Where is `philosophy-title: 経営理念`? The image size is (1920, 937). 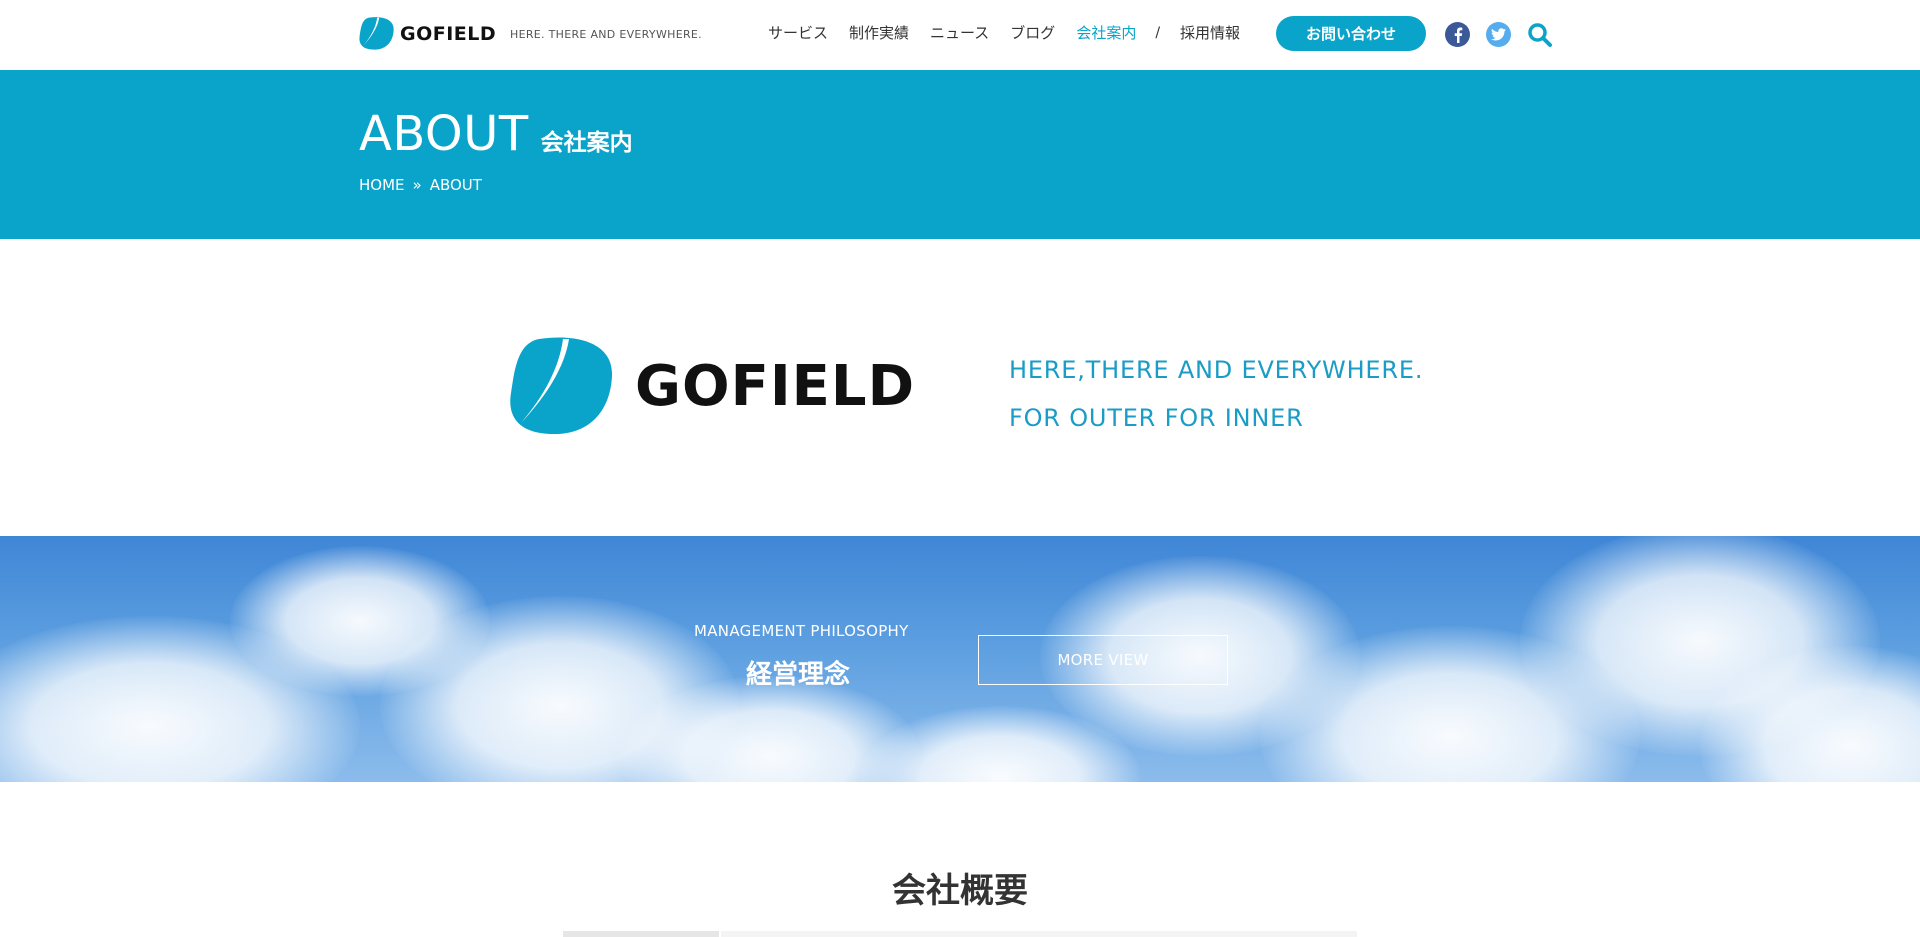
philosophy-title: 経営理念 is located at coordinates (798, 675).